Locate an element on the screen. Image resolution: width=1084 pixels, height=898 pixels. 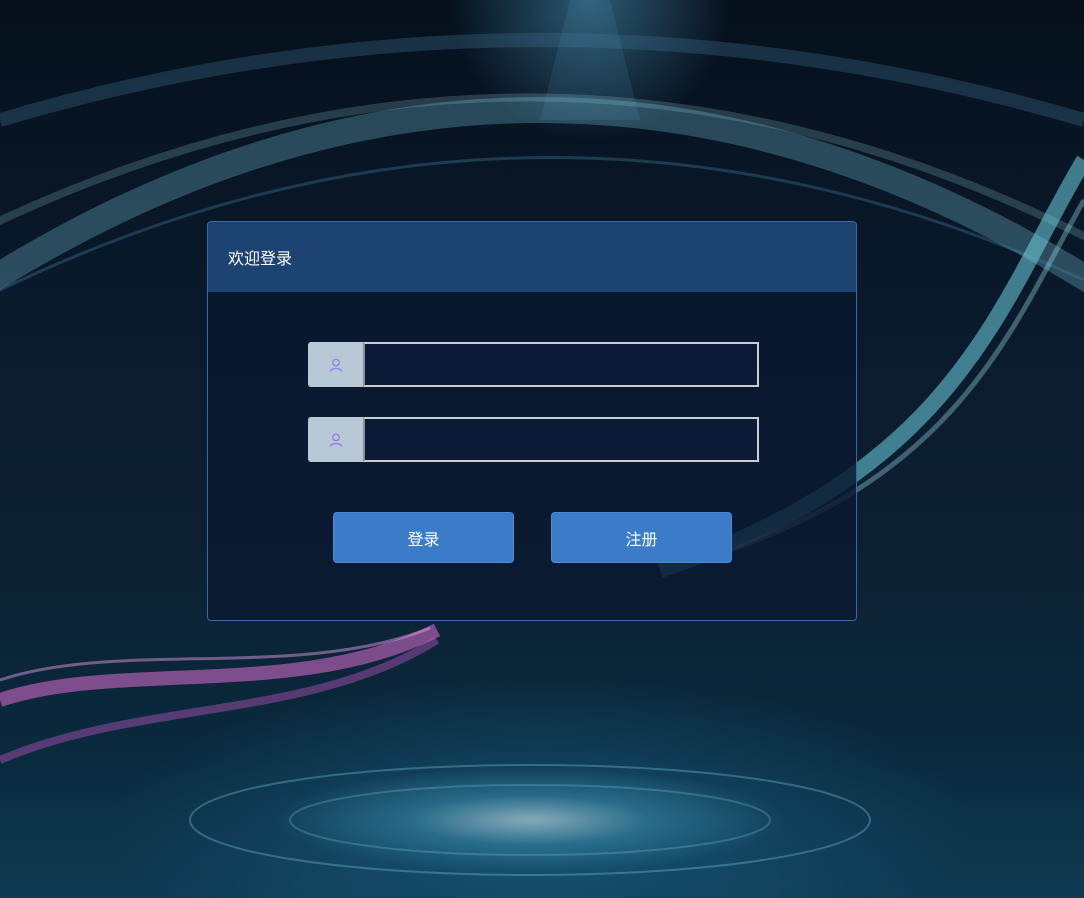
panel-title: 欢迎登录 is located at coordinates (260, 258).